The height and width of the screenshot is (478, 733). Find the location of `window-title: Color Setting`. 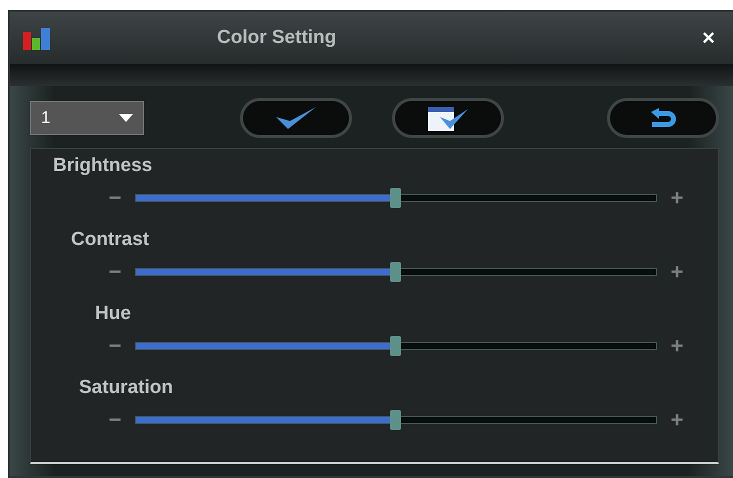

window-title: Color Setting is located at coordinates (277, 38).